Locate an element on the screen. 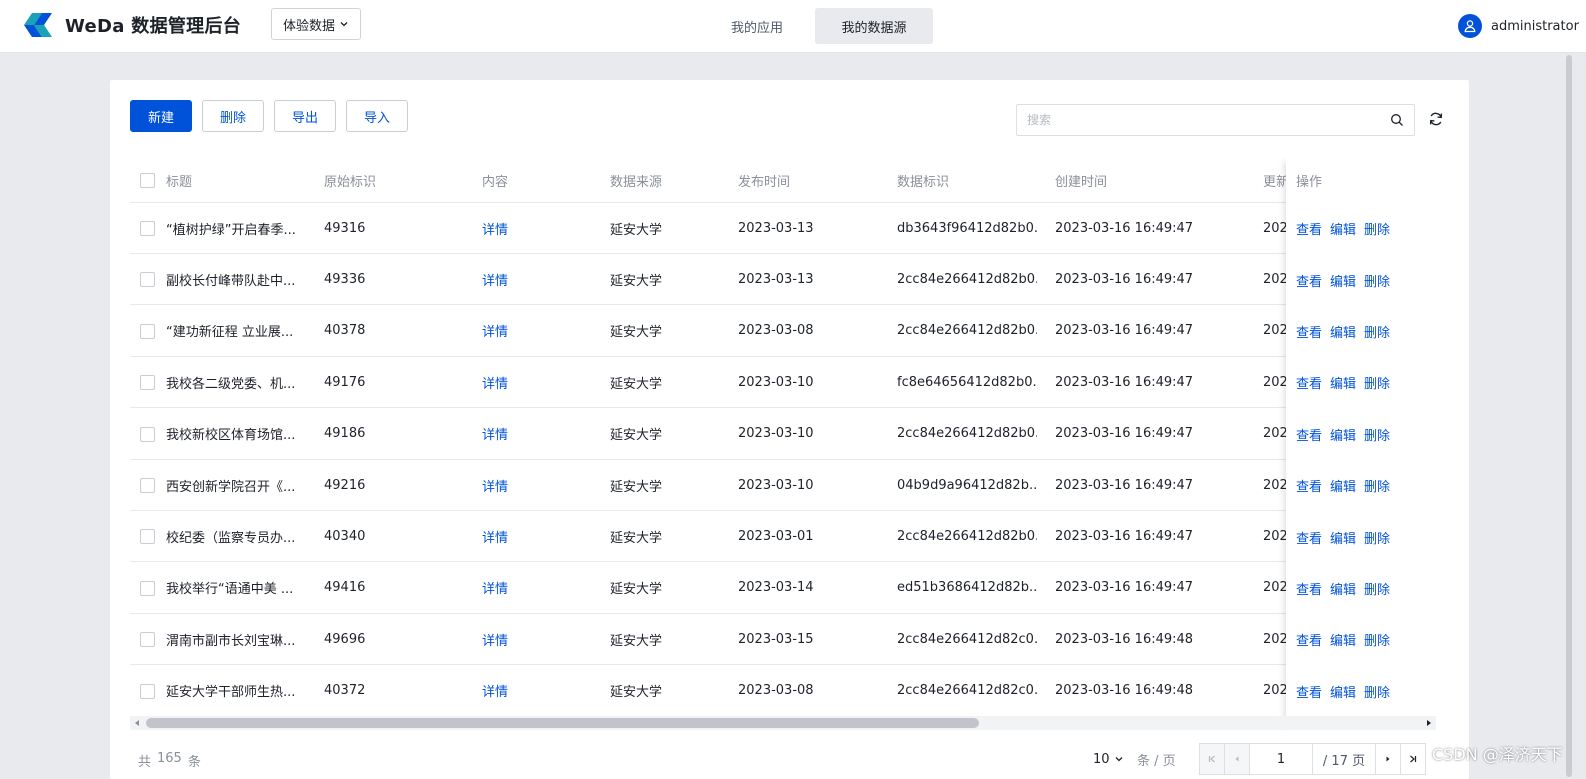 The image size is (1586, 779). user-menu: administrator is located at coordinates (1518, 26).